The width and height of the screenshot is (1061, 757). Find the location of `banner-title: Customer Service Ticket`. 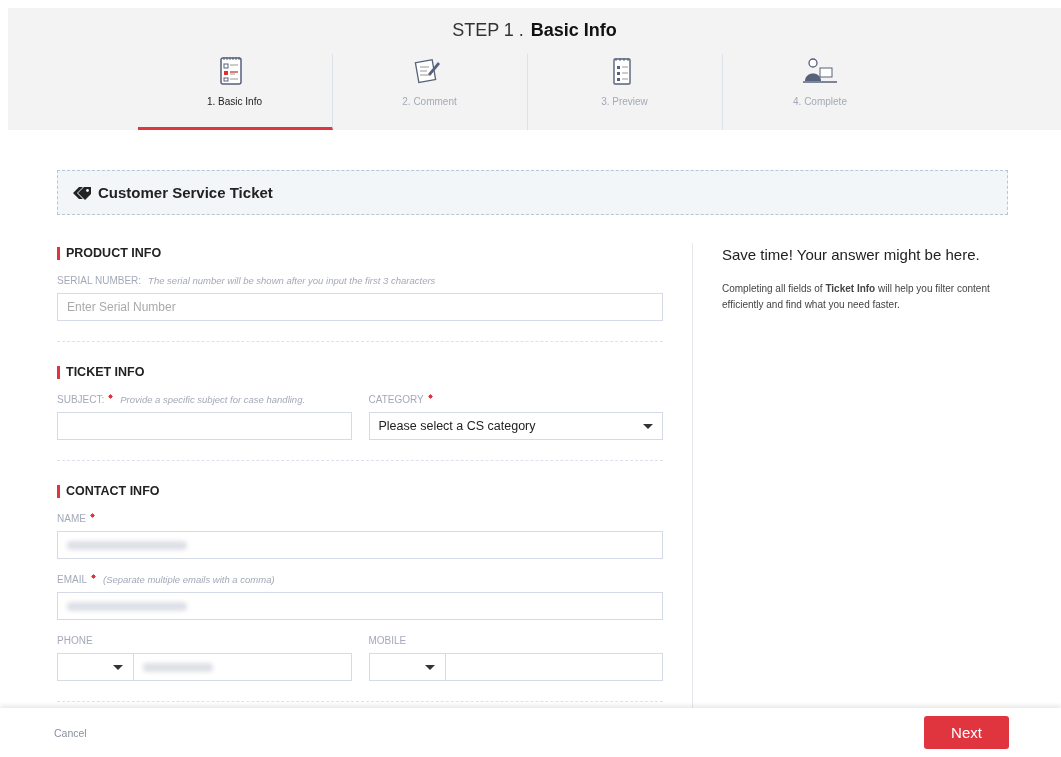

banner-title: Customer Service Ticket is located at coordinates (185, 192).